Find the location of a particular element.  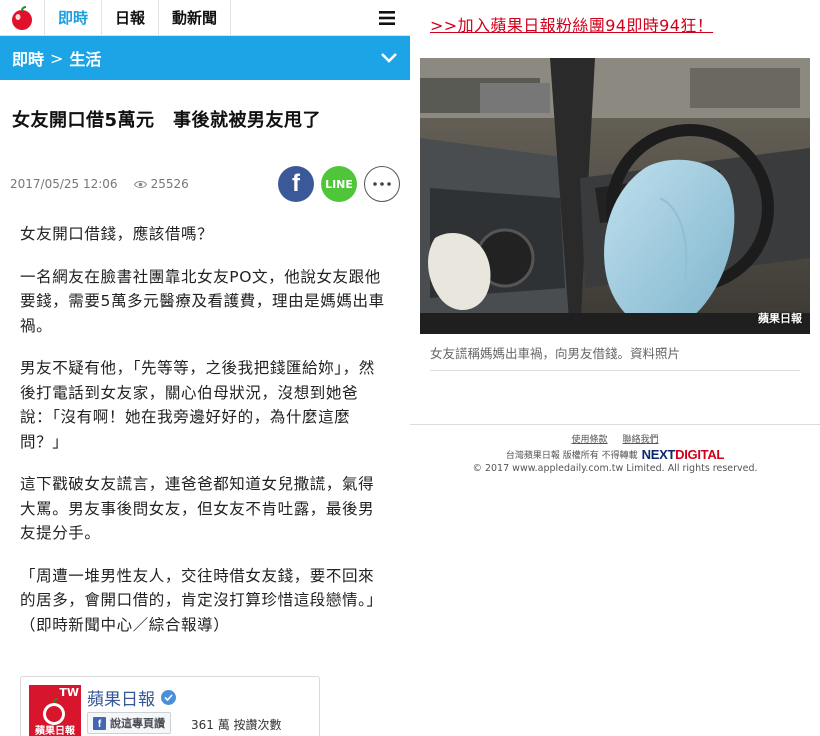

fanpage-promo-link: >>加入蘋果日報粉絲團94即時94狂！ is located at coordinates (571, 24).